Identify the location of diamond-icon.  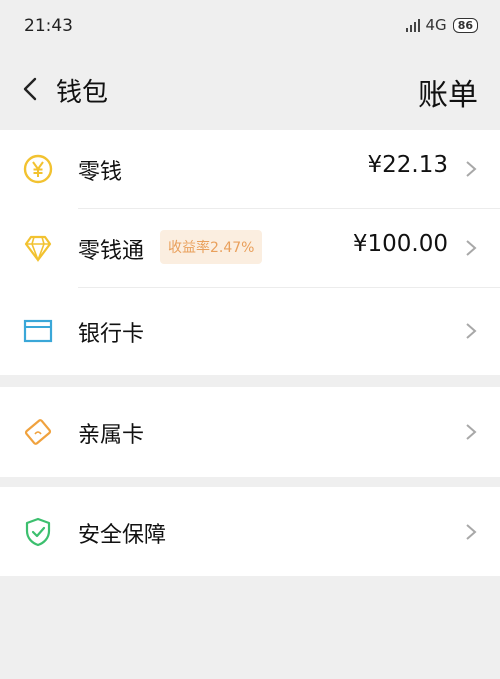
(38, 249).